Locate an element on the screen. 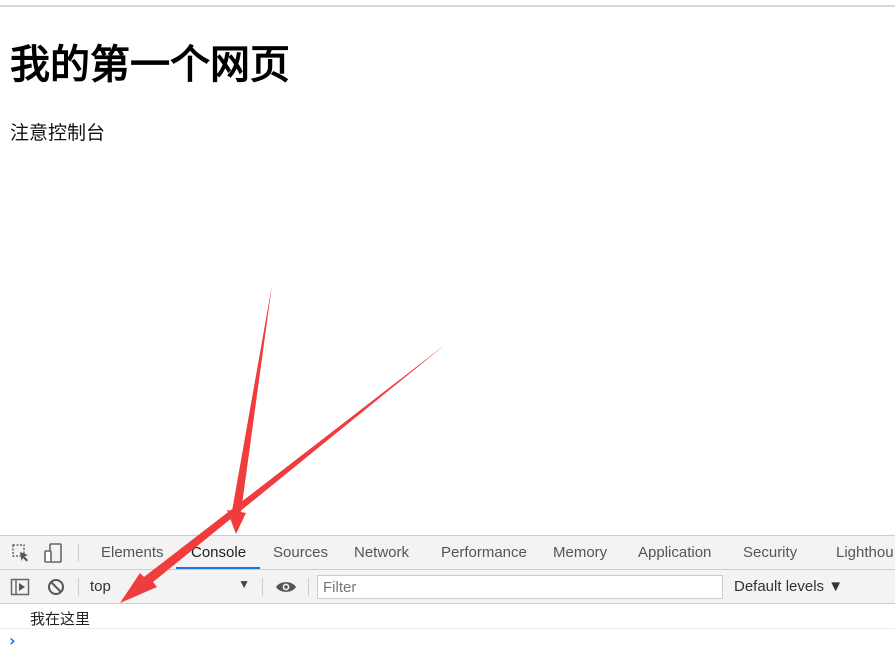 This screenshot has width=895, height=656. console-toolbar: top ▼ Default levels ▼ is located at coordinates (447, 587).